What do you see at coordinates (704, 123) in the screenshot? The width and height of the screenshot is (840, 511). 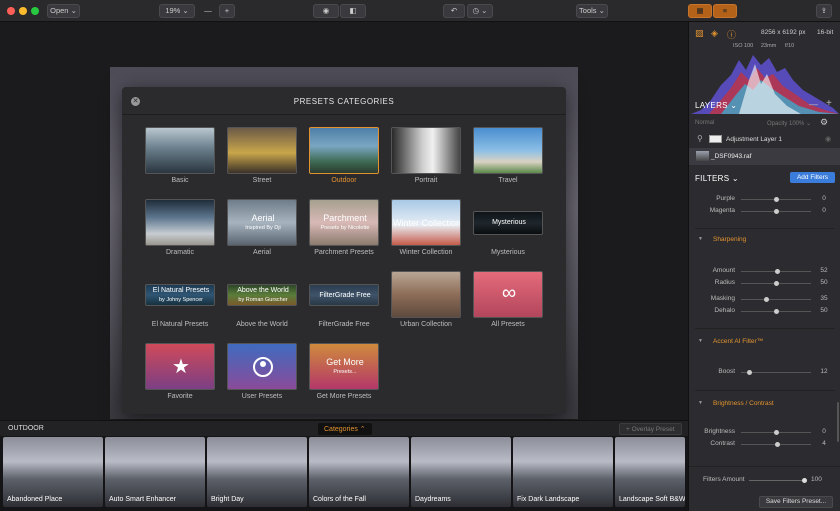 I see `blend-mode-select: Normal` at bounding box center [704, 123].